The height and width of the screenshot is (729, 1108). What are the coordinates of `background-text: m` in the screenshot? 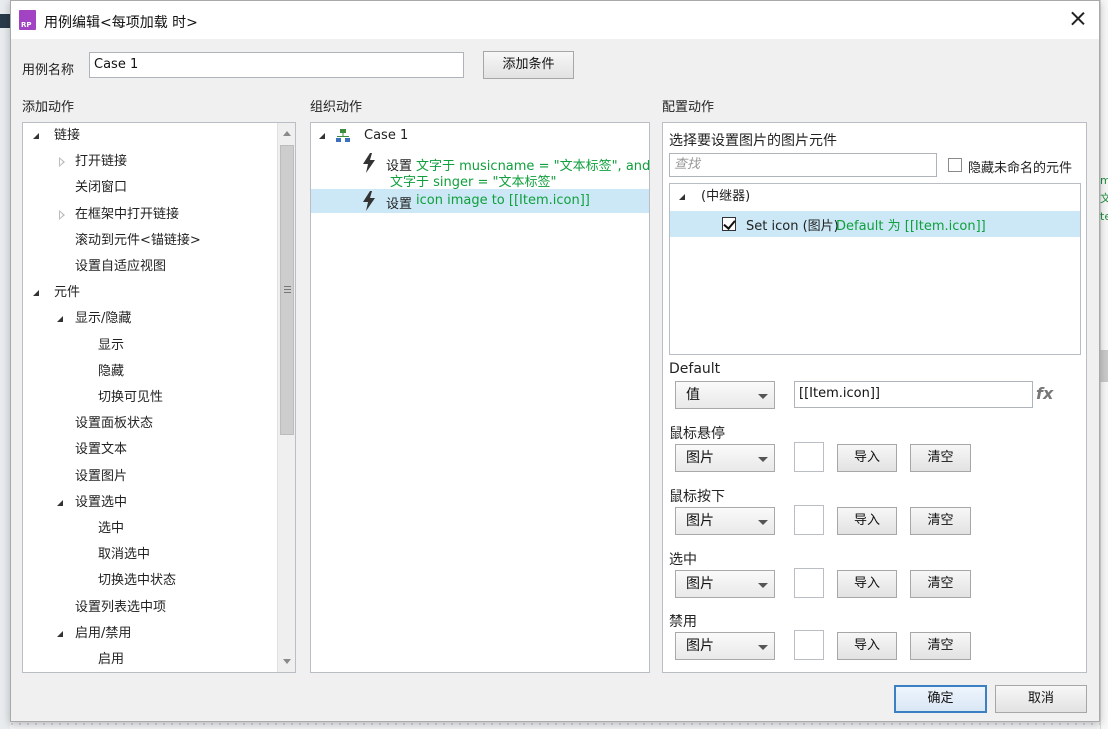 It's located at (1104, 180).